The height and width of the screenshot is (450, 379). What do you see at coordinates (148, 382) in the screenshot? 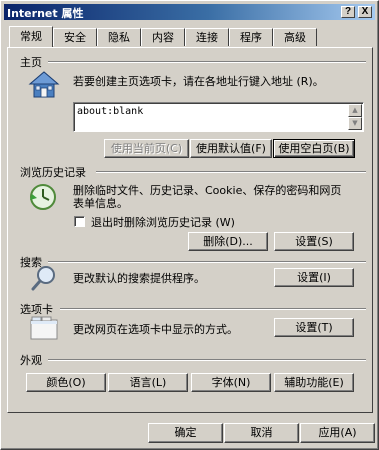
I see `languages-button: 语言(L)` at bounding box center [148, 382].